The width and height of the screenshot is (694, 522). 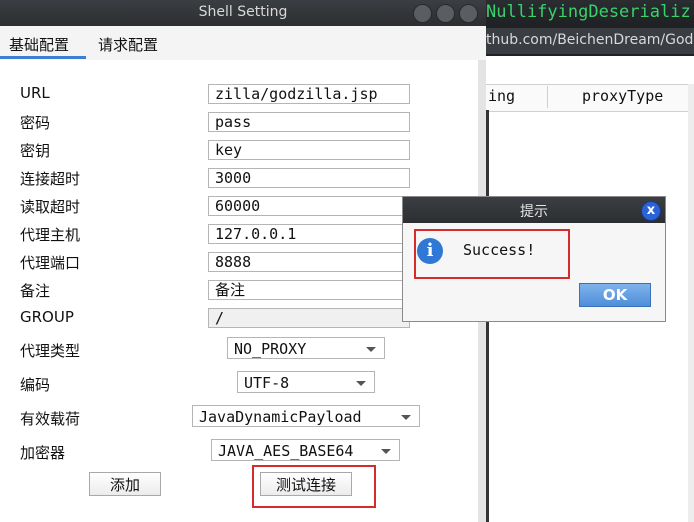 What do you see at coordinates (286, 451) in the screenshot?
I see `cryption-value: JAVA_AES_BASE64` at bounding box center [286, 451].